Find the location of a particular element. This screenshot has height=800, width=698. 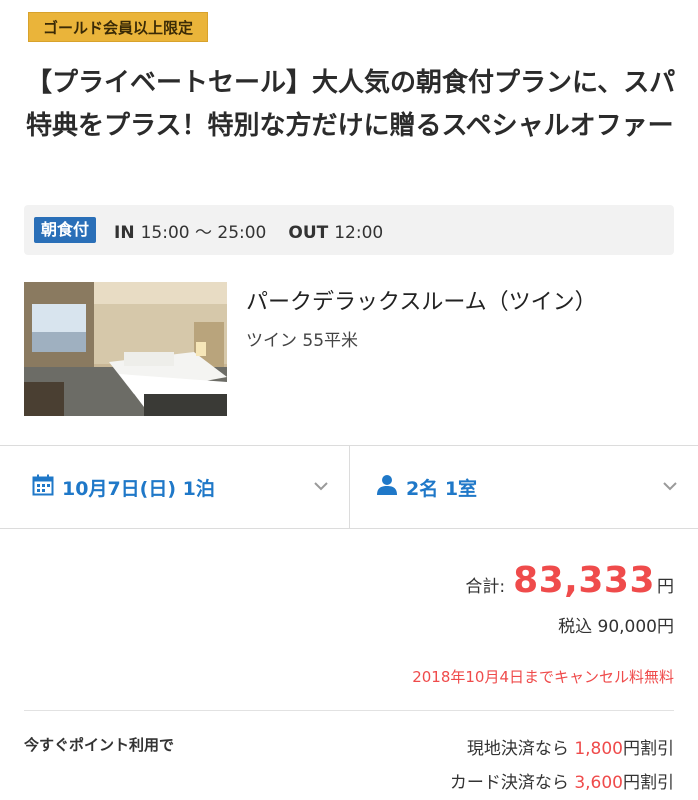

date-selector-label: 10月7日(日) 1泊 is located at coordinates (138, 488).